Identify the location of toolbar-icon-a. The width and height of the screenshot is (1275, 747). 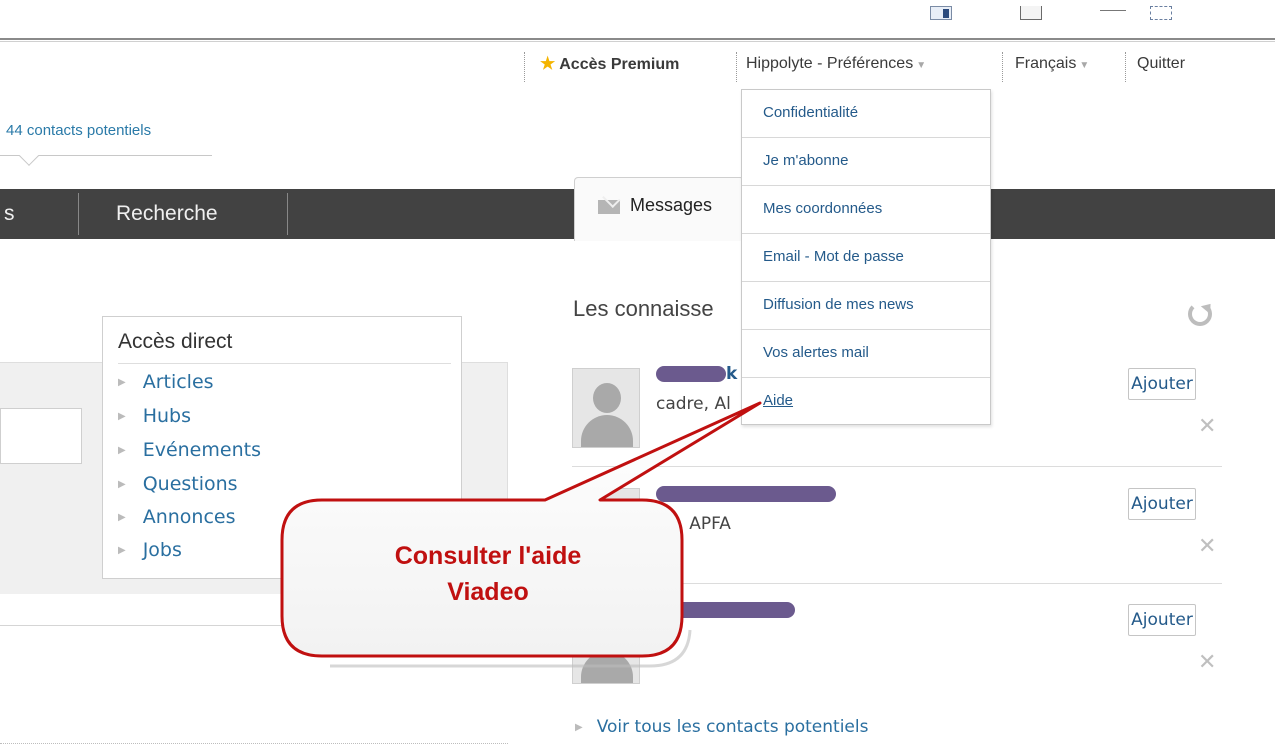
(941, 13).